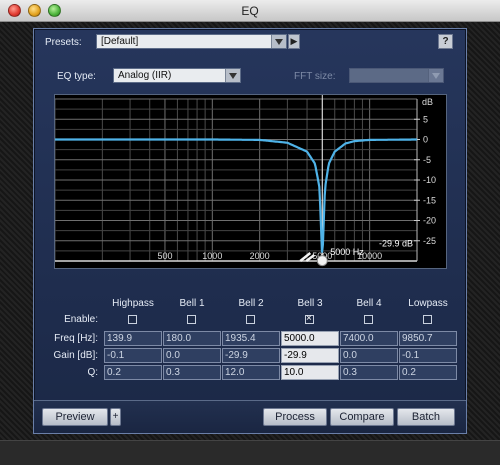 The width and height of the screenshot is (500, 465). I want to click on y-axis-unit-label: dB, so click(427, 102).